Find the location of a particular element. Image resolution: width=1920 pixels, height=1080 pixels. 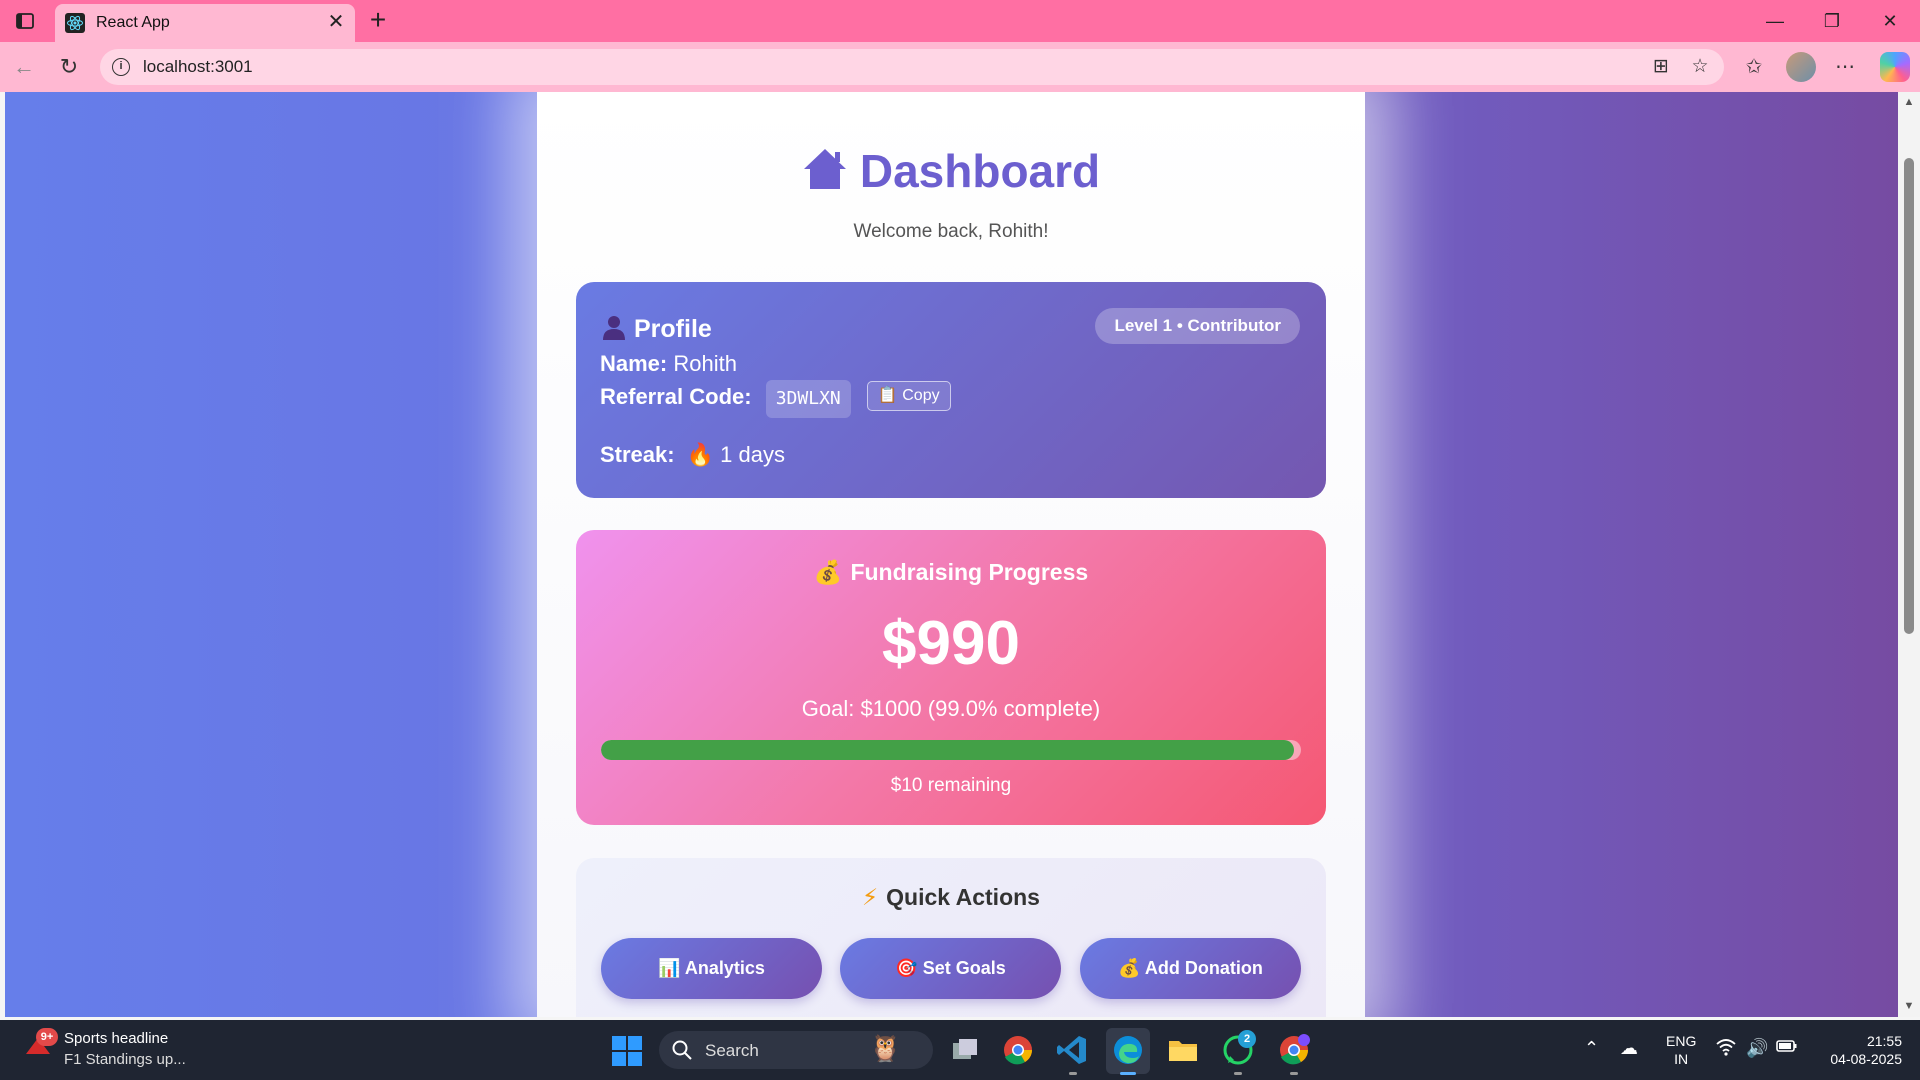

level-badge: Level 1 • Contributor is located at coordinates (1197, 326).